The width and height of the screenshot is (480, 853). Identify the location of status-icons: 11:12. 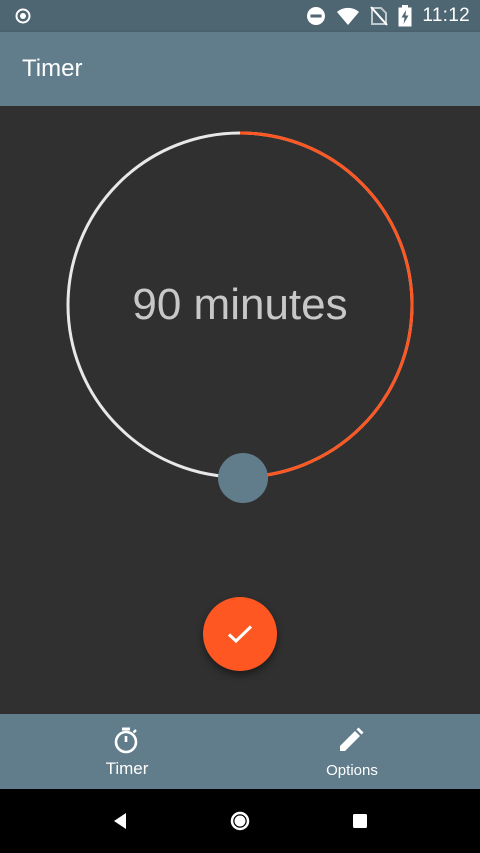
(388, 16).